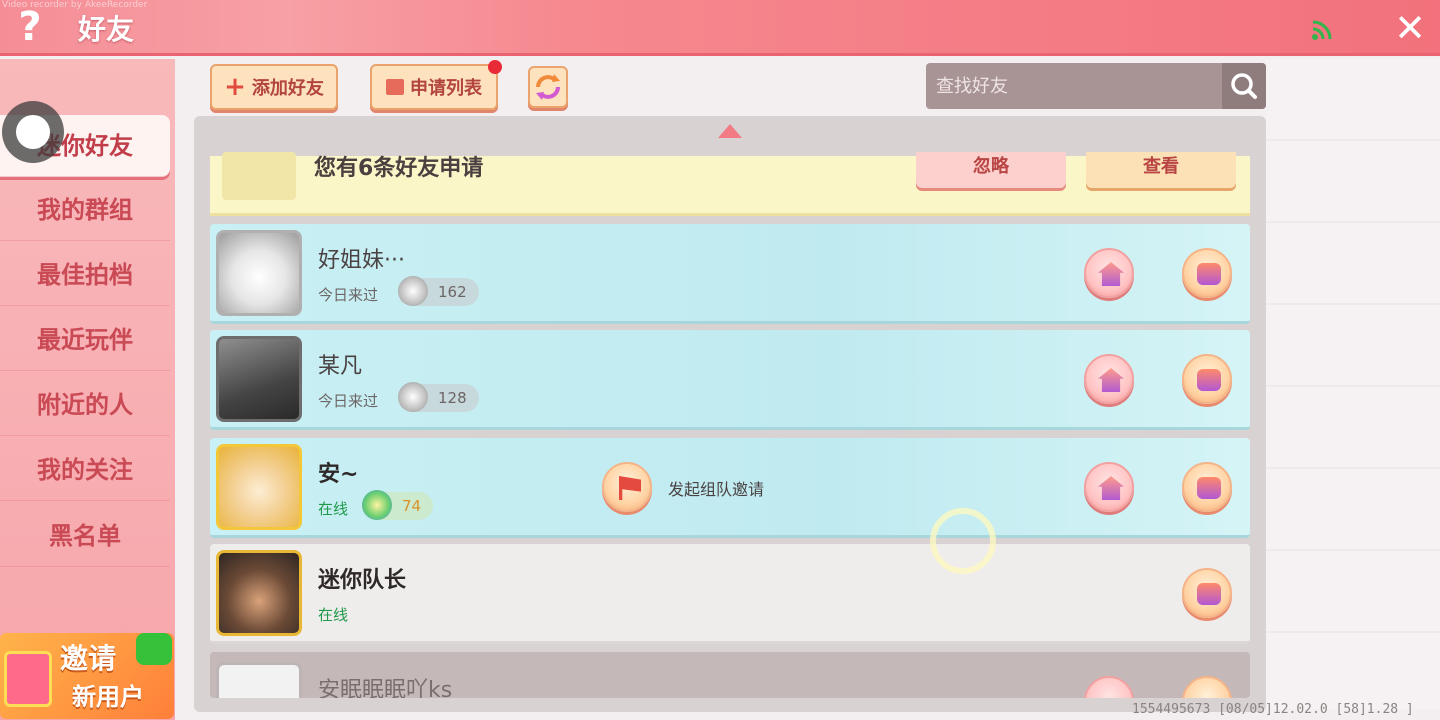  What do you see at coordinates (1322, 30) in the screenshot?
I see `signal-icon` at bounding box center [1322, 30].